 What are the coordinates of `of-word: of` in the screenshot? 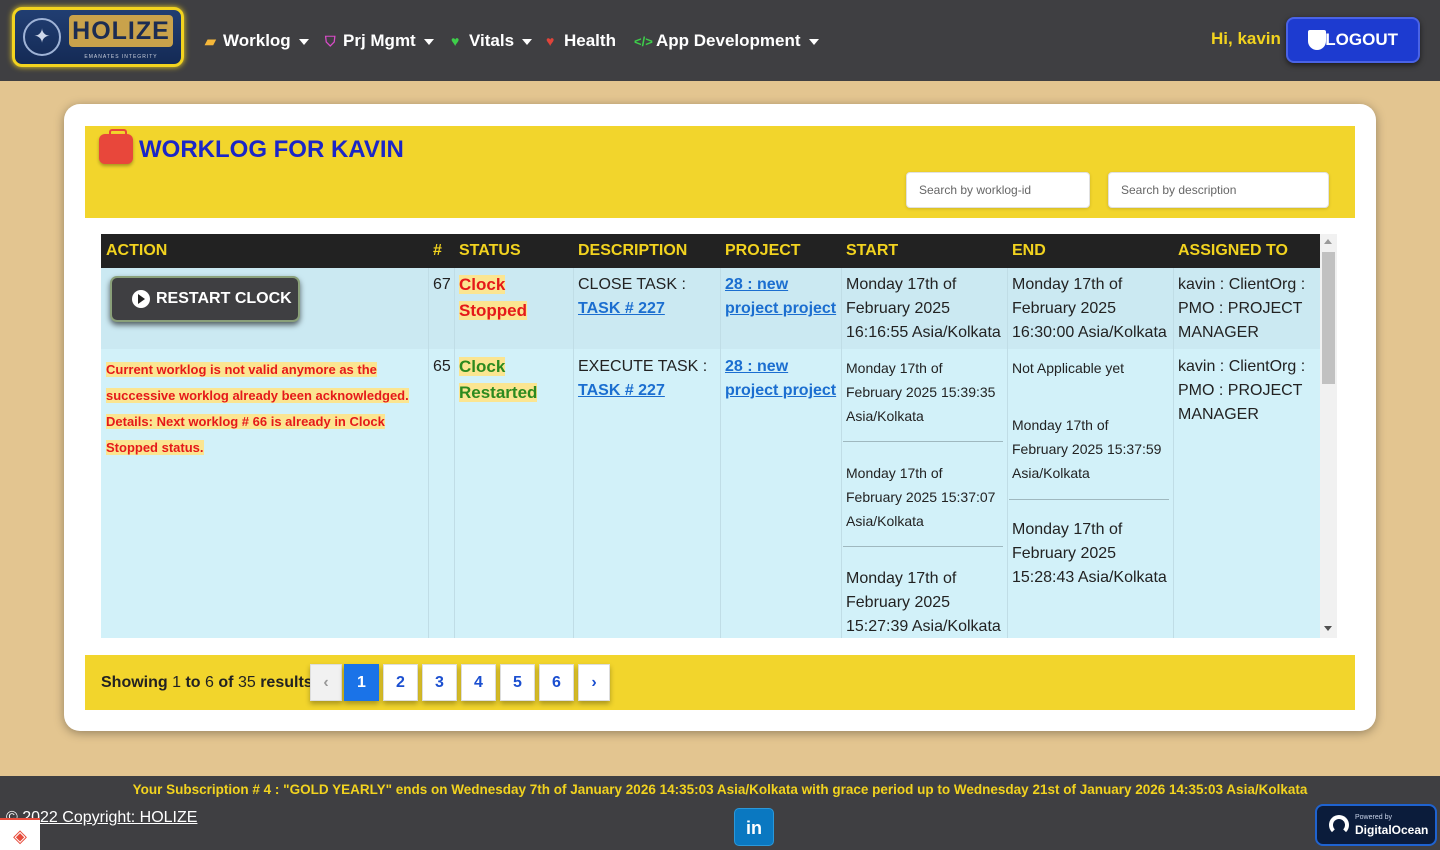 It's located at (225, 682).